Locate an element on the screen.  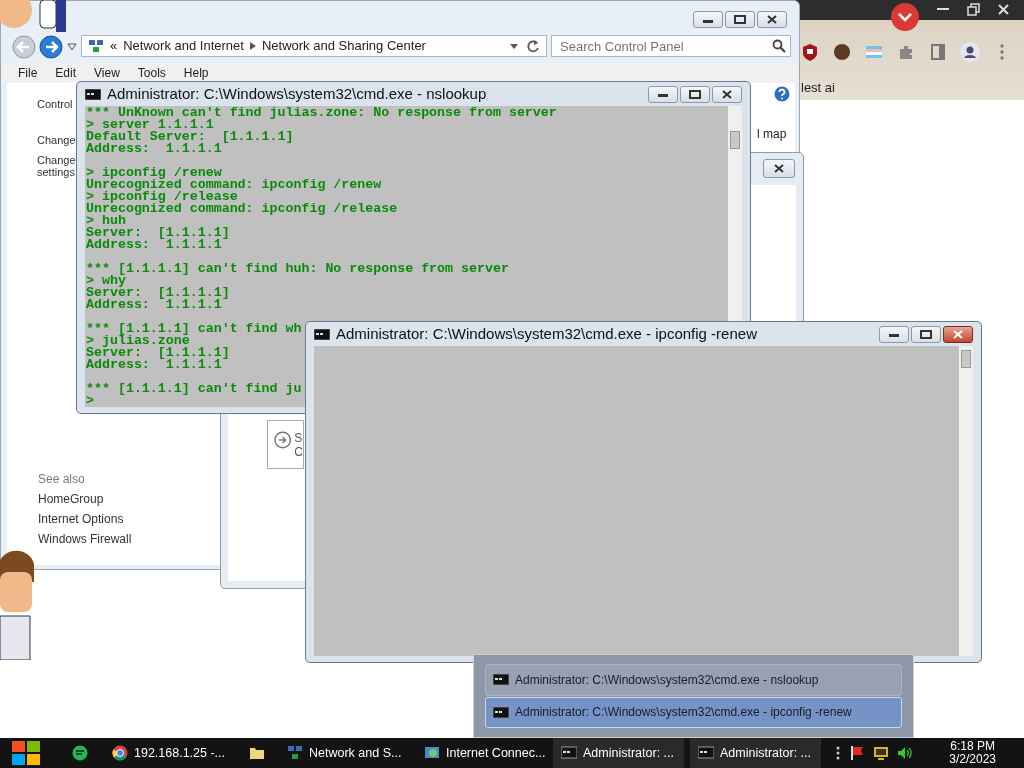
sidebar-link: HomeGroup is located at coordinates (71, 499).